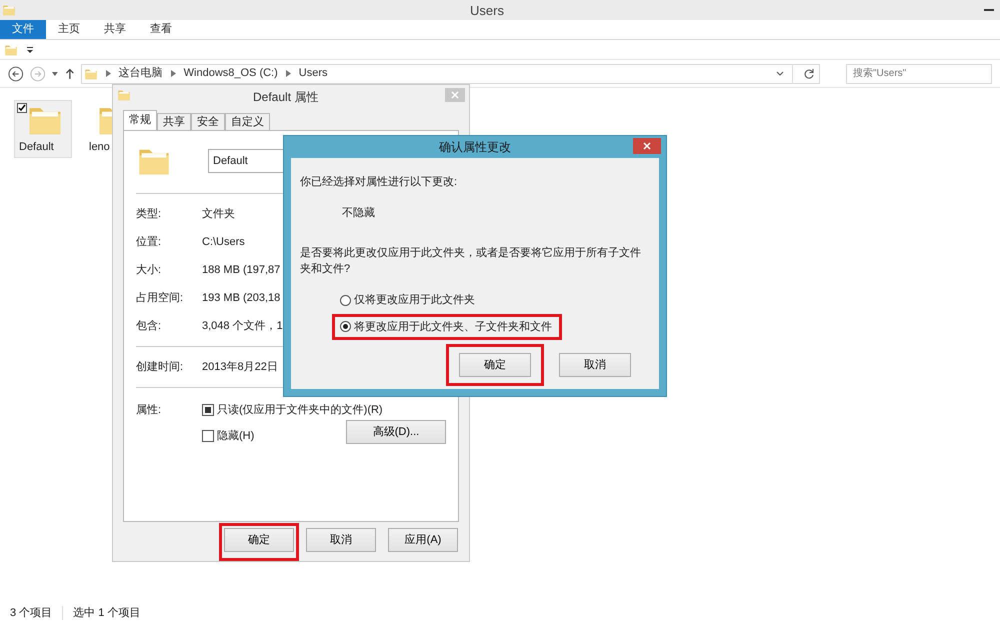 This screenshot has height=625, width=1000. I want to click on dropdown-icon, so click(780, 73).